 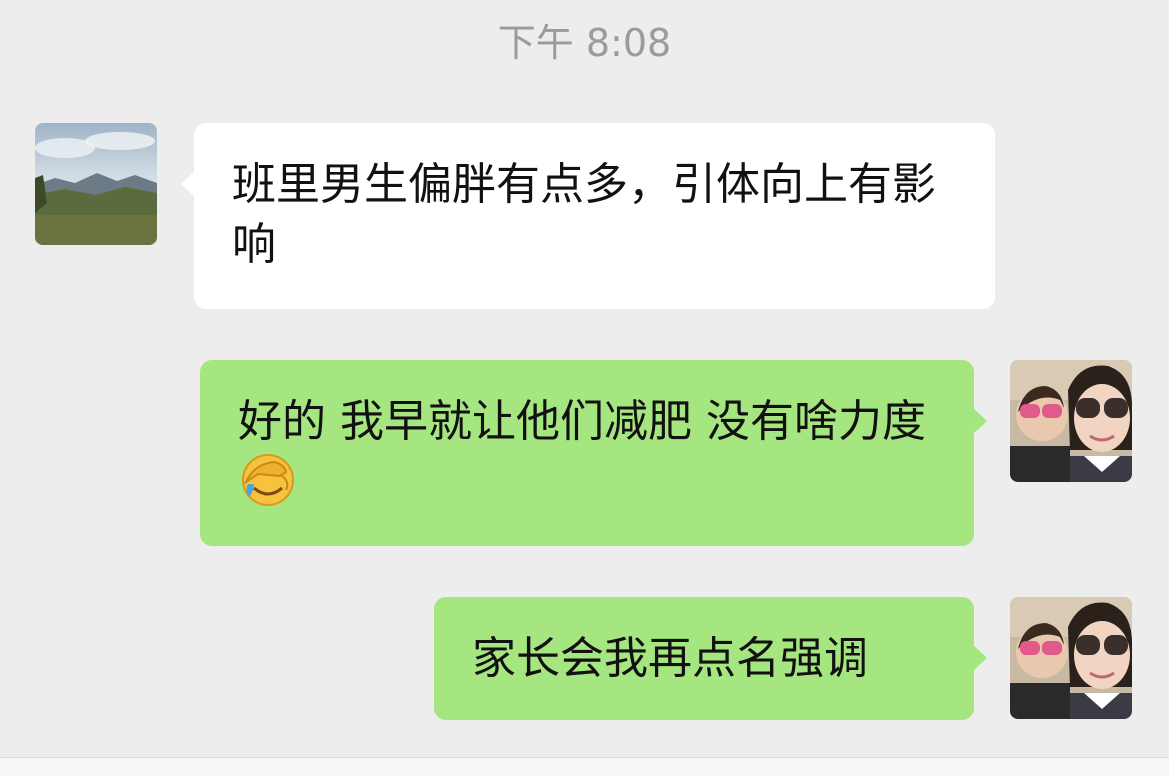 What do you see at coordinates (268, 480) in the screenshot?
I see `face-palm-emoji-icon` at bounding box center [268, 480].